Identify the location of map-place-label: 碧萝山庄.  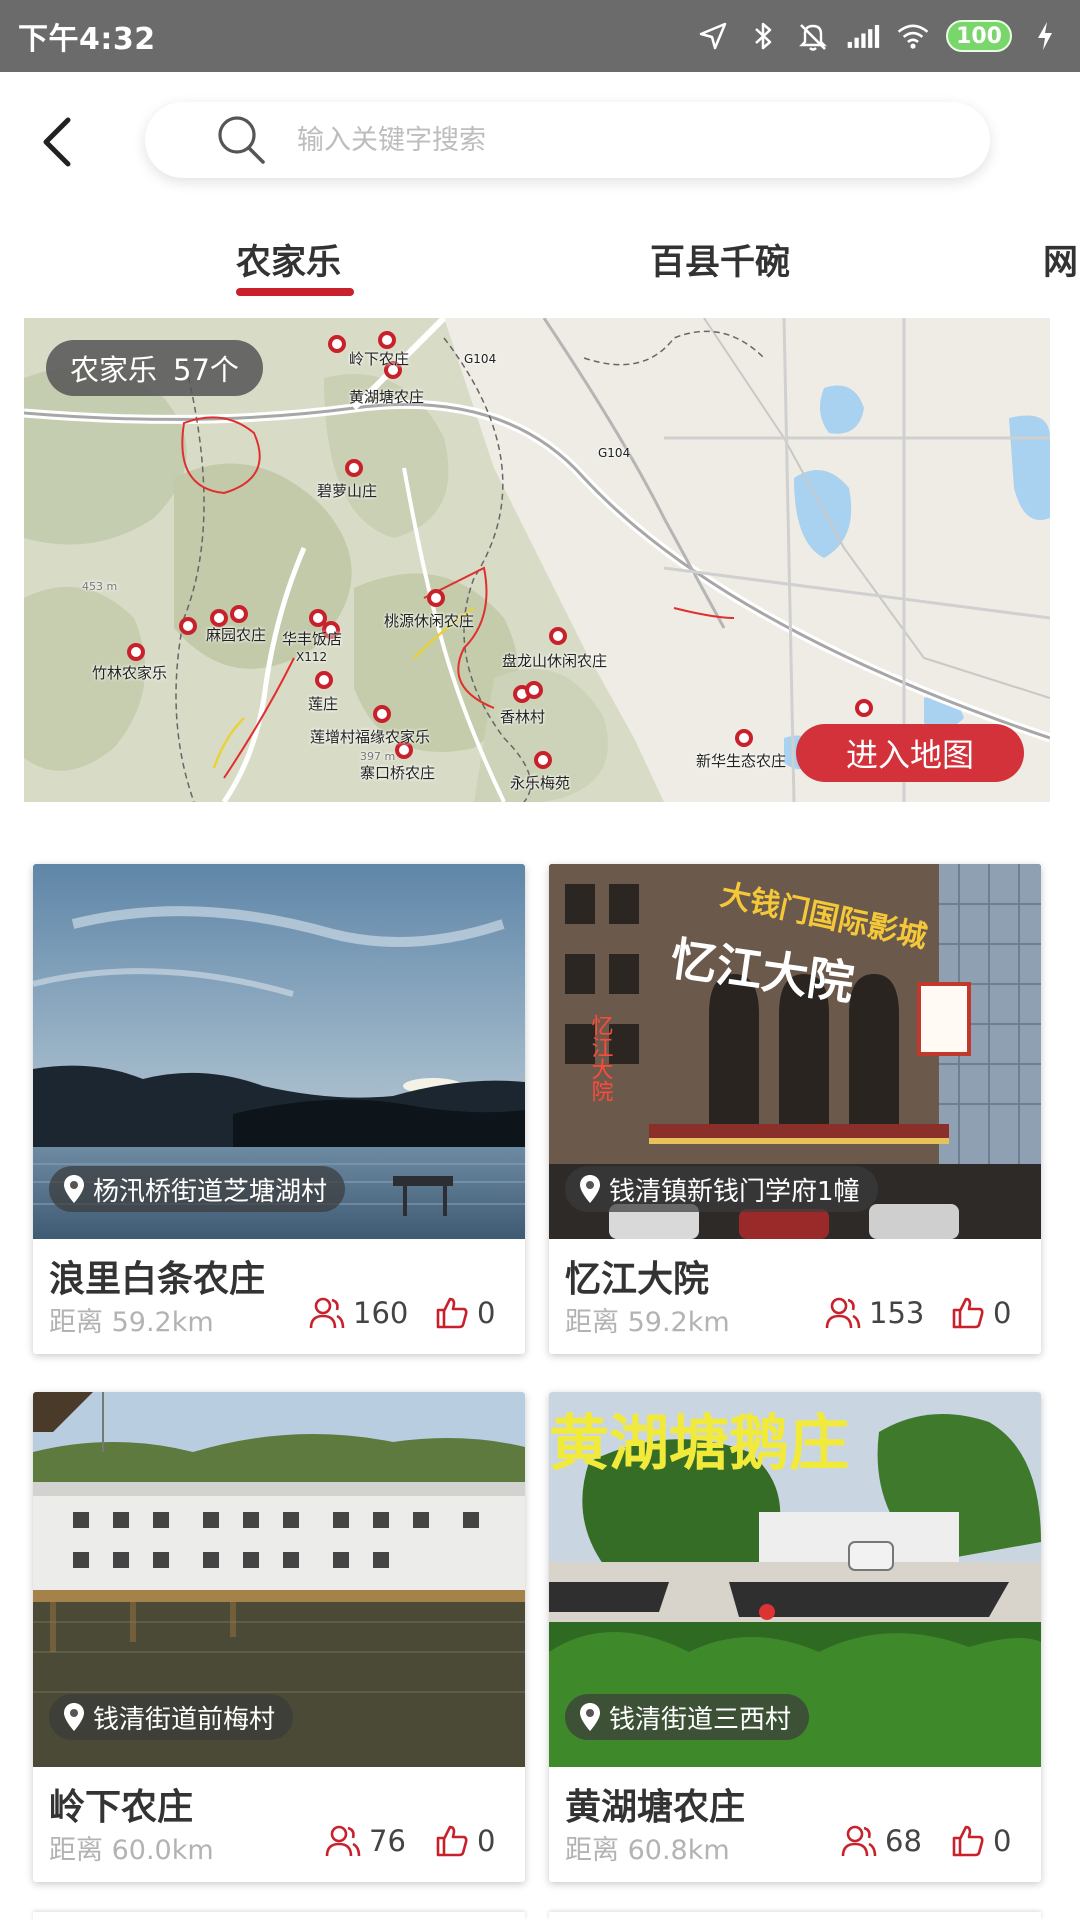
(347, 491).